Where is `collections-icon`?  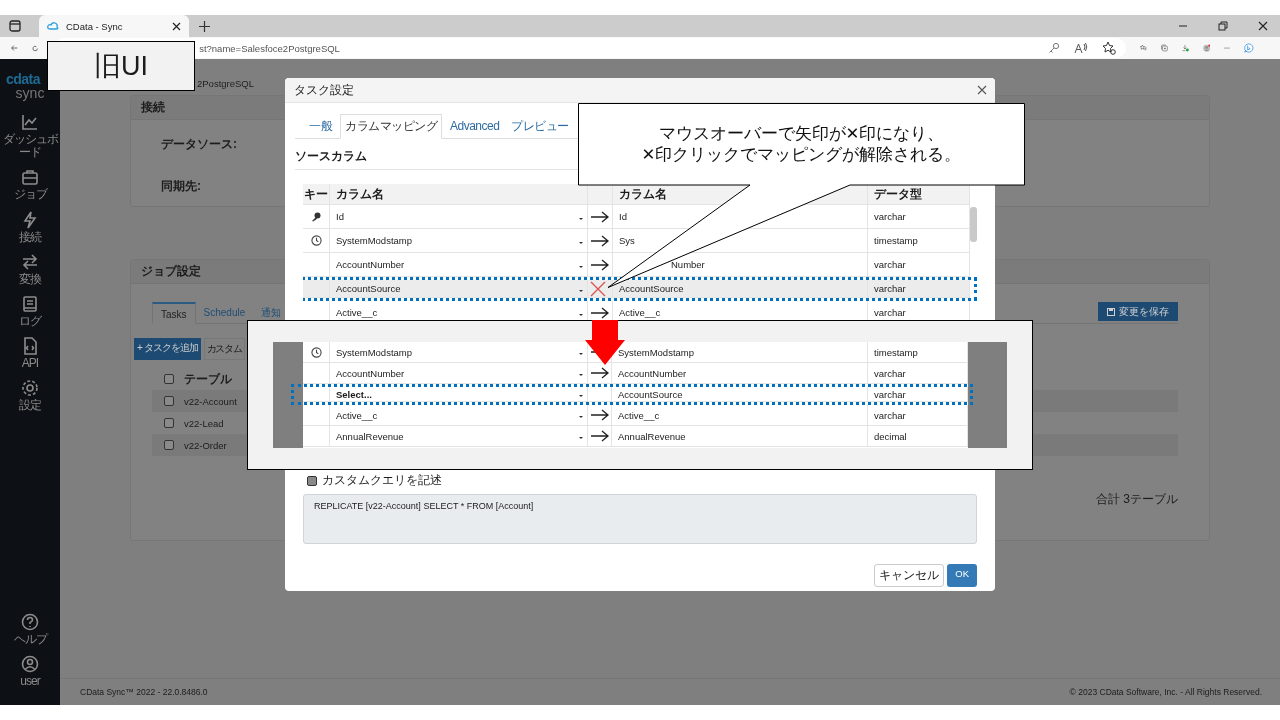
collections-icon is located at coordinates (1164, 48).